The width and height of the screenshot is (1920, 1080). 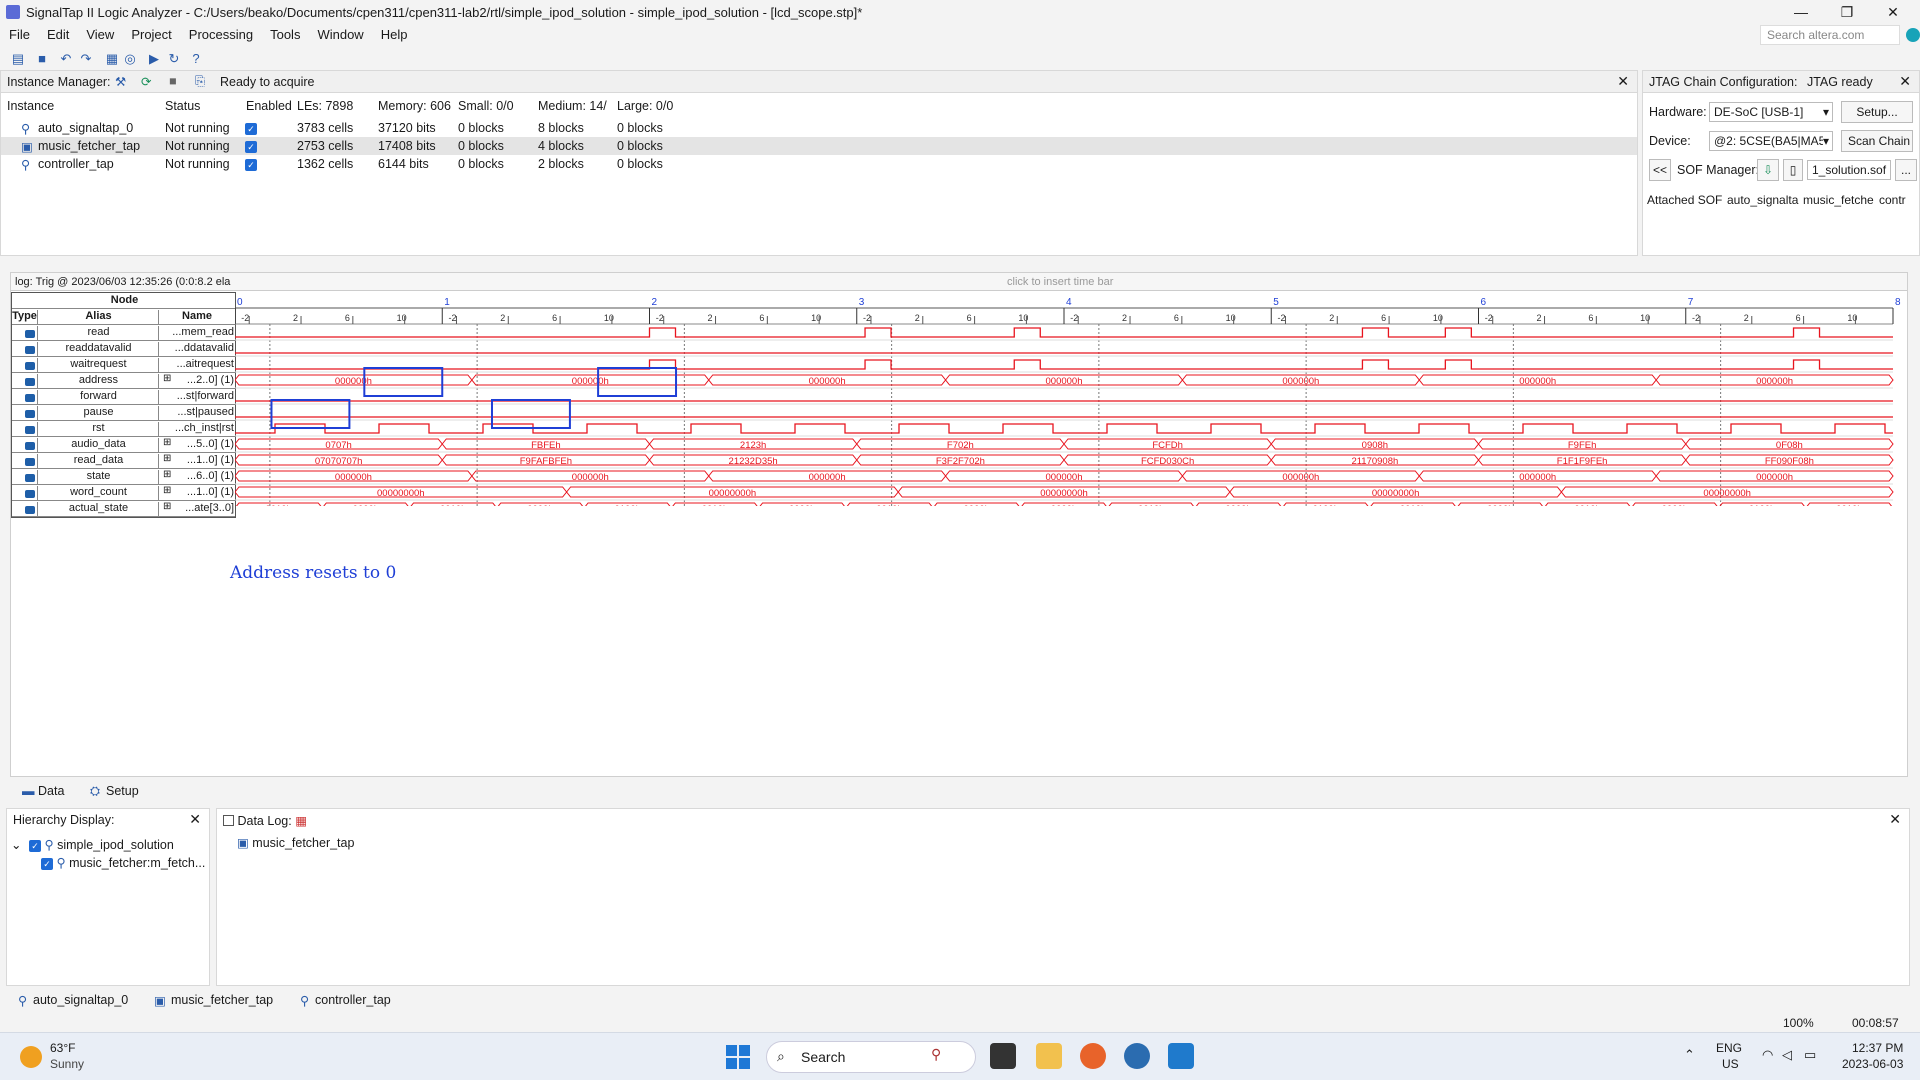 I want to click on weather-icon, so click(x=31, y=1057).